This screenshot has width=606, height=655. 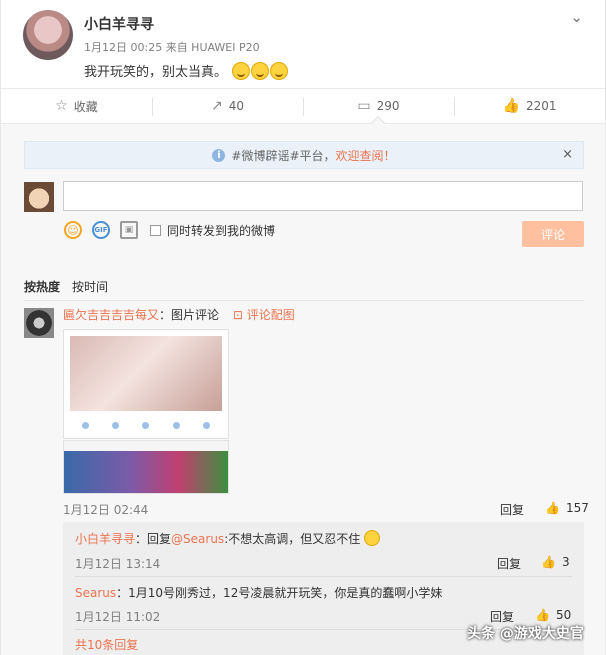 I want to click on comment-picture-label: 评论配图, so click(x=270, y=315).